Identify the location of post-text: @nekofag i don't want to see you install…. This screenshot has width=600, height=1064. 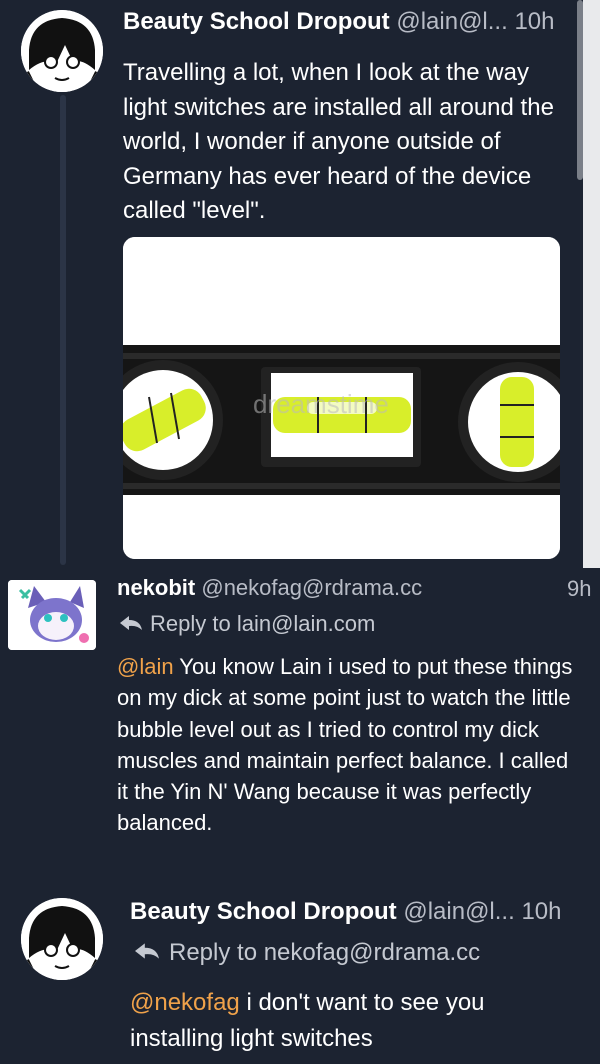
(350, 1021).